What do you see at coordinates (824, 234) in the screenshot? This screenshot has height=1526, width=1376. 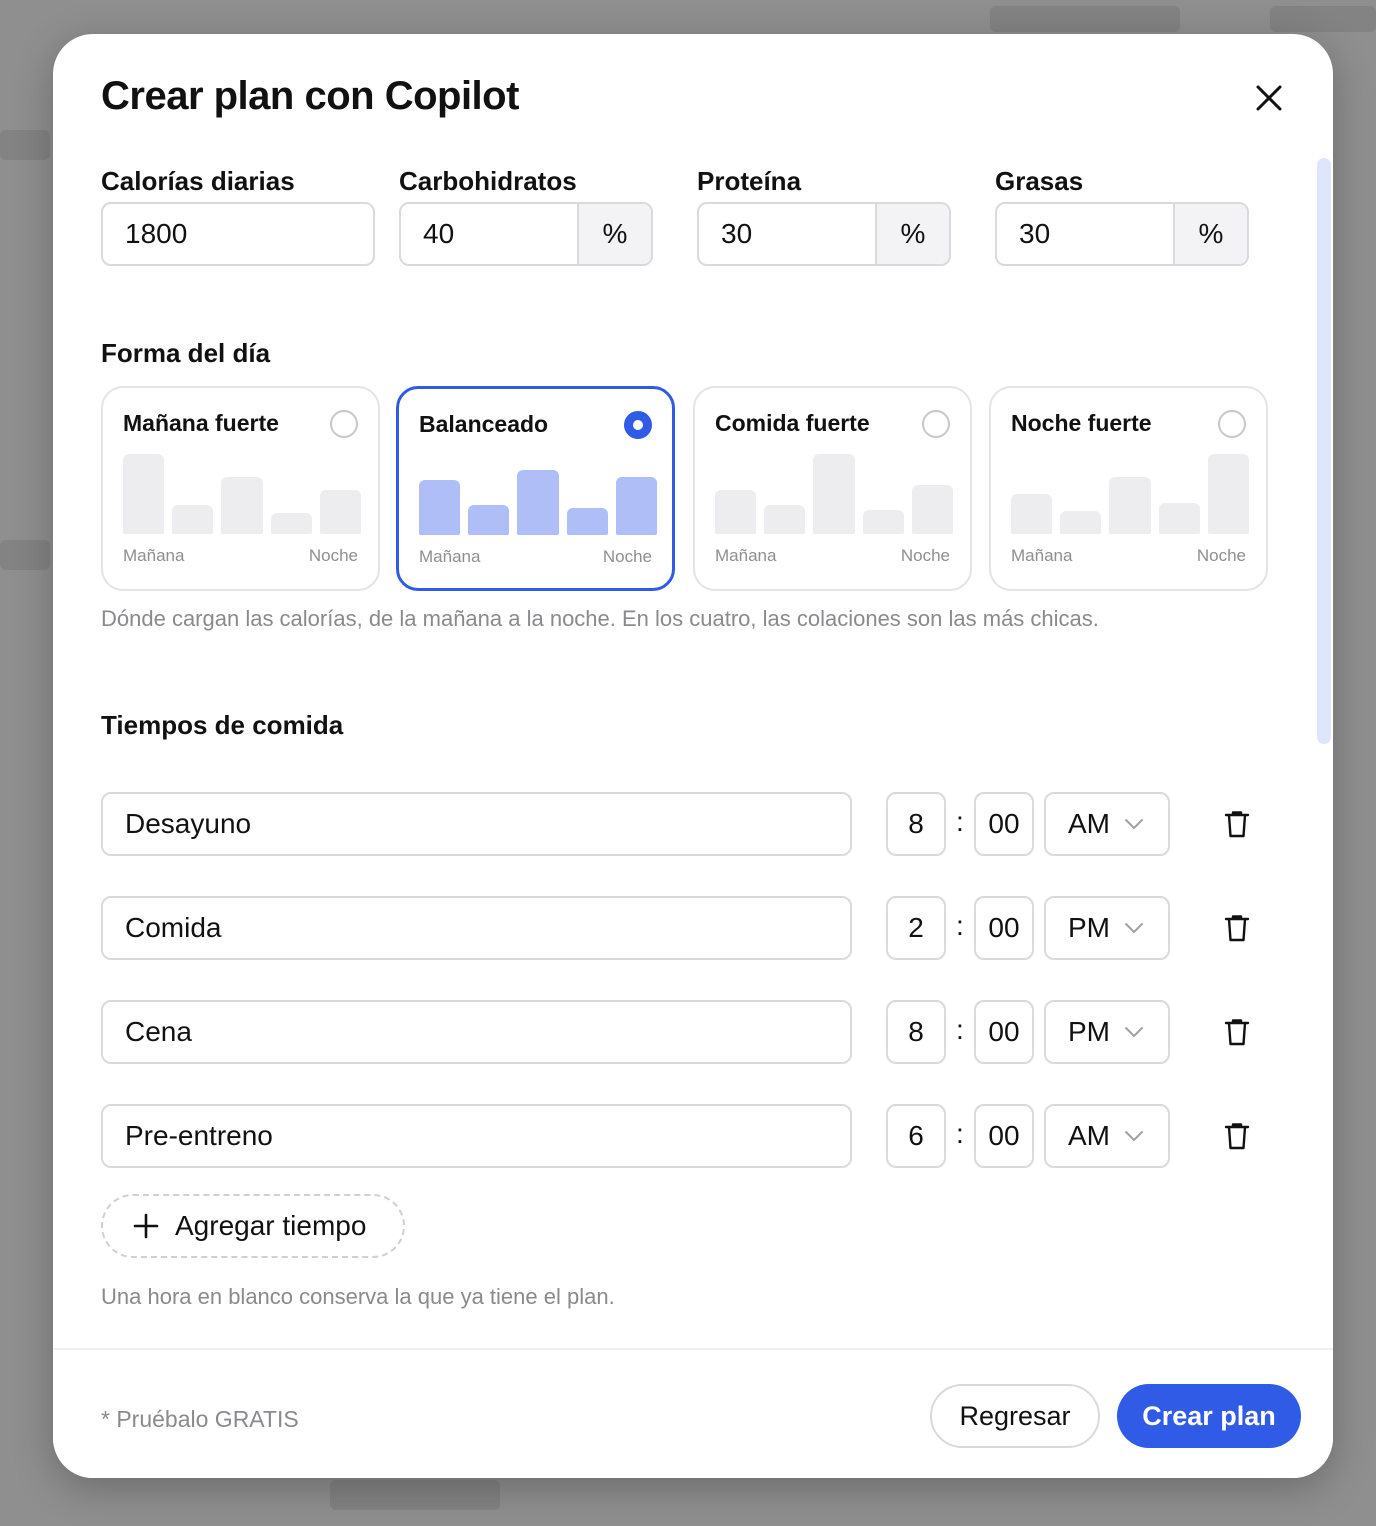 I see `protein-input: 30 %` at bounding box center [824, 234].